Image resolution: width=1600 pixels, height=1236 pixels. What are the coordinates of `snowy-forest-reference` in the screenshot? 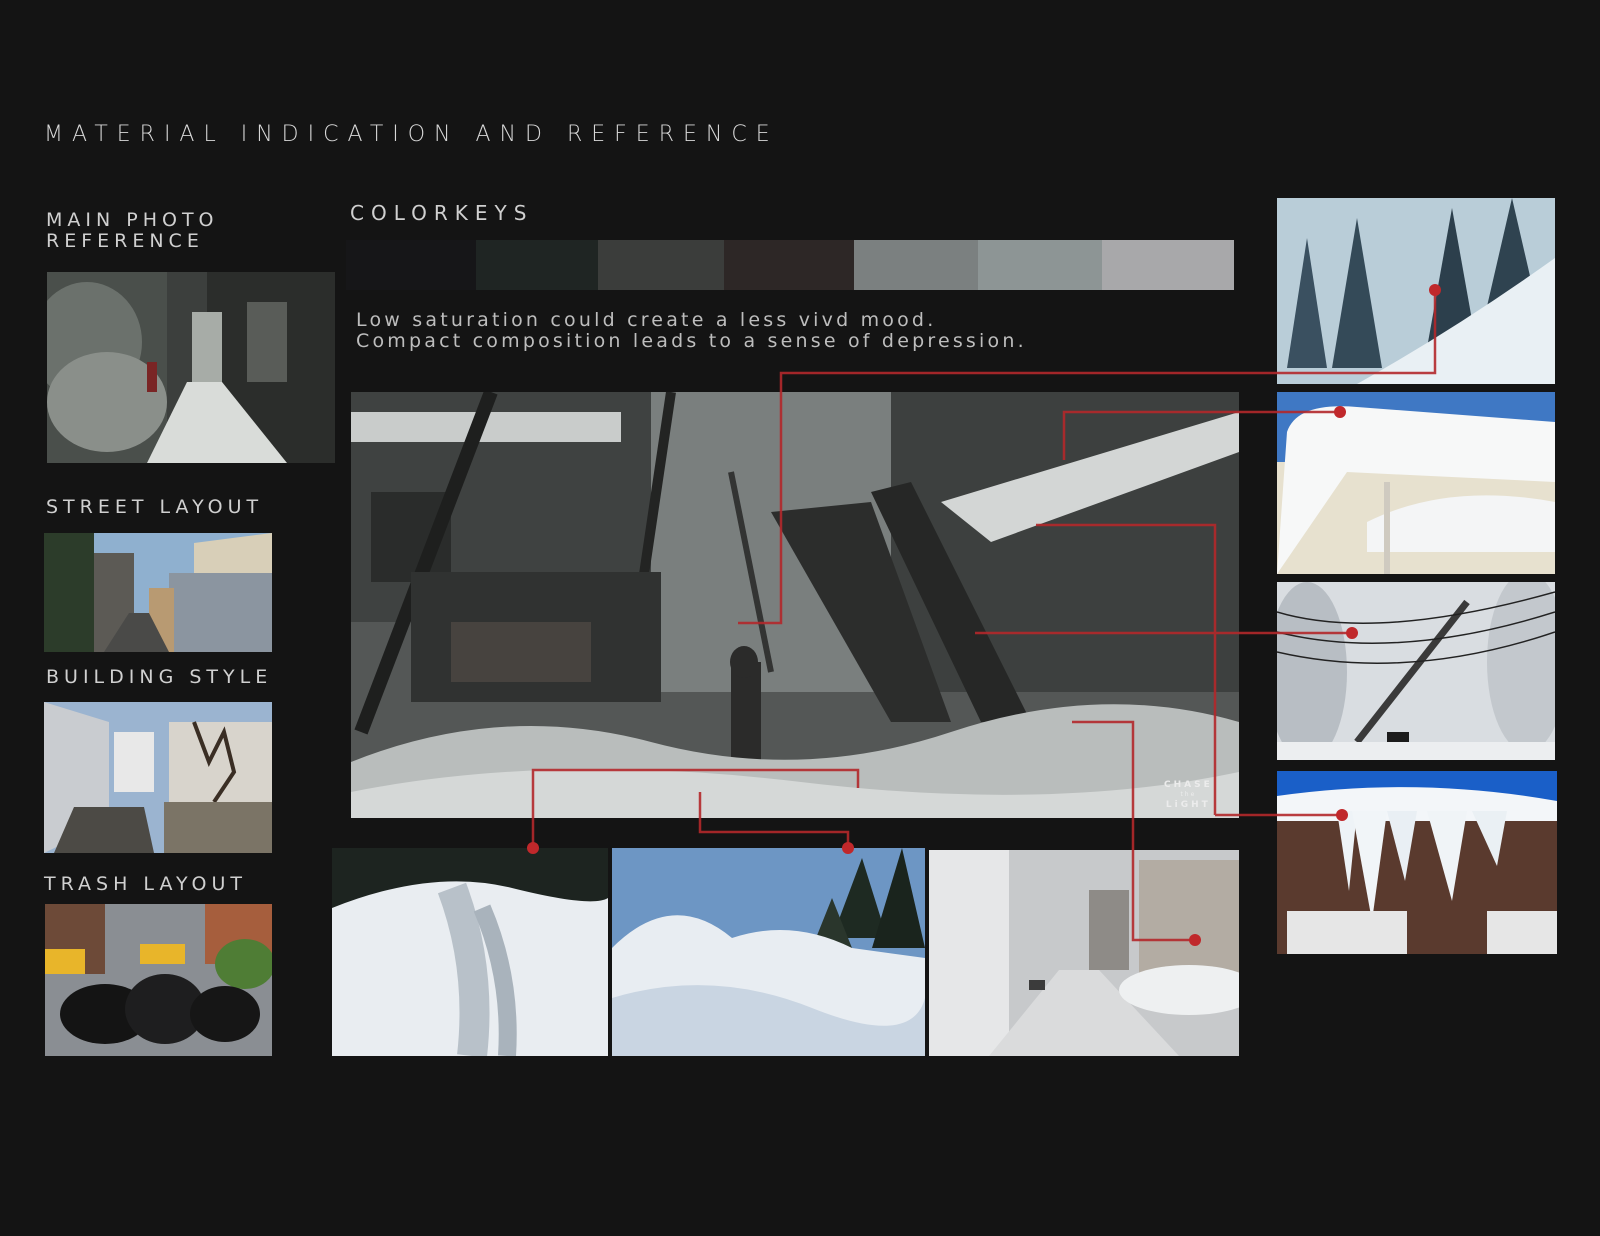 It's located at (1416, 291).